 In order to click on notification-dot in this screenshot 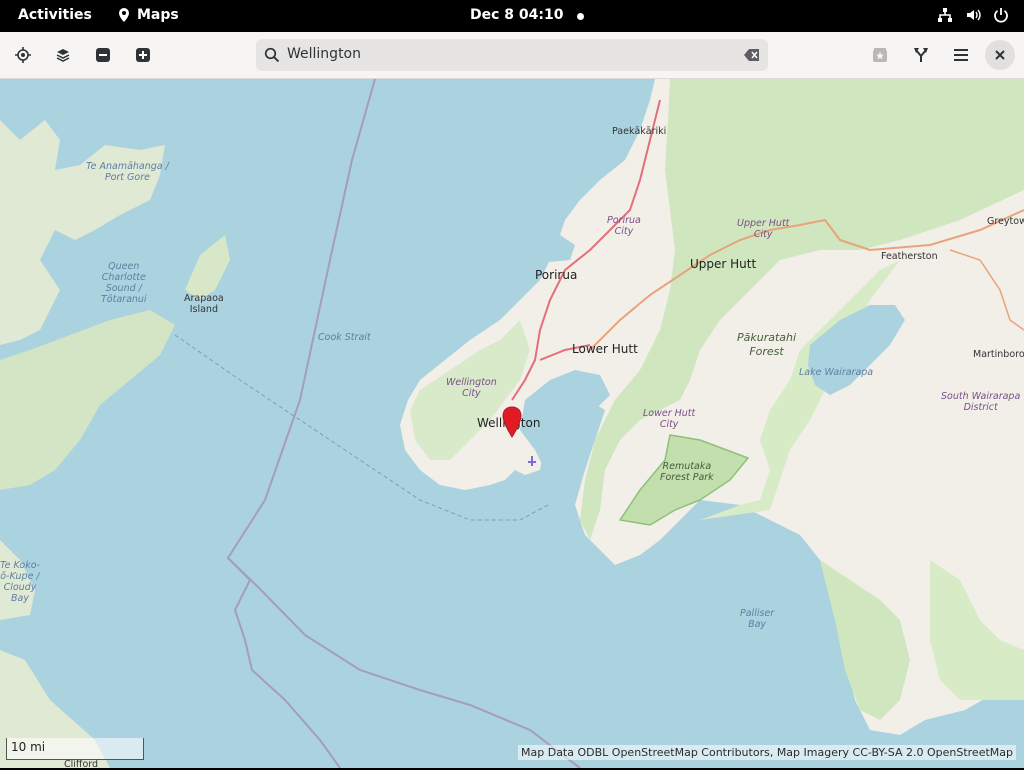, I will do `click(580, 16)`.